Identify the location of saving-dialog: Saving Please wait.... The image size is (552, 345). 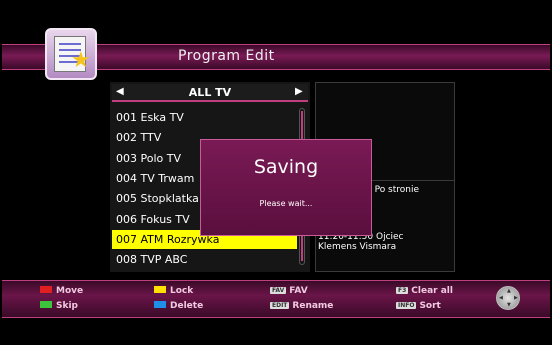
(286, 187).